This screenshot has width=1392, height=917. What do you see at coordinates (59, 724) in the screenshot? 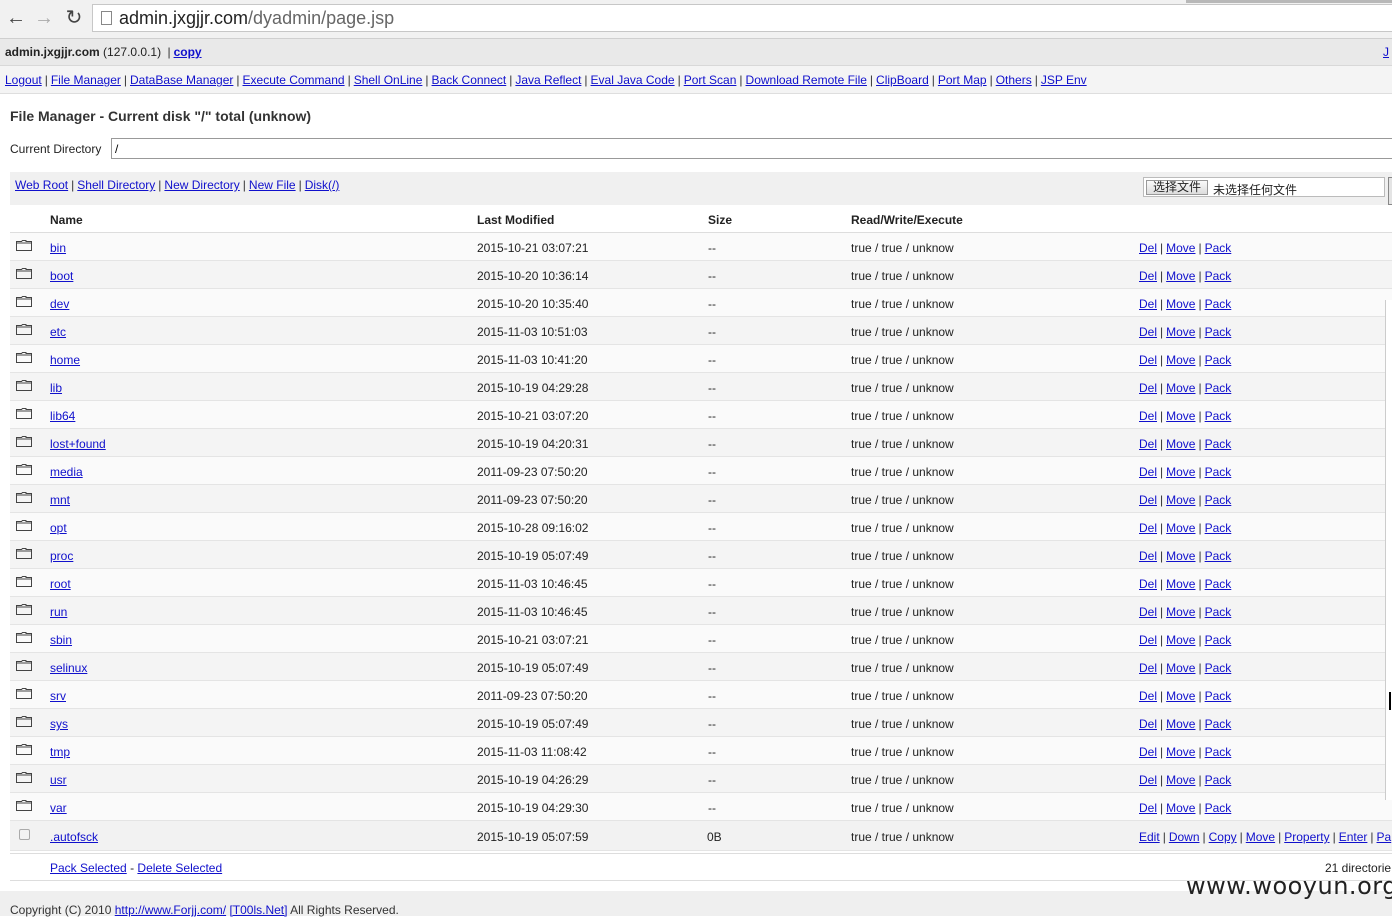
I see `directory-name-link: sys` at bounding box center [59, 724].